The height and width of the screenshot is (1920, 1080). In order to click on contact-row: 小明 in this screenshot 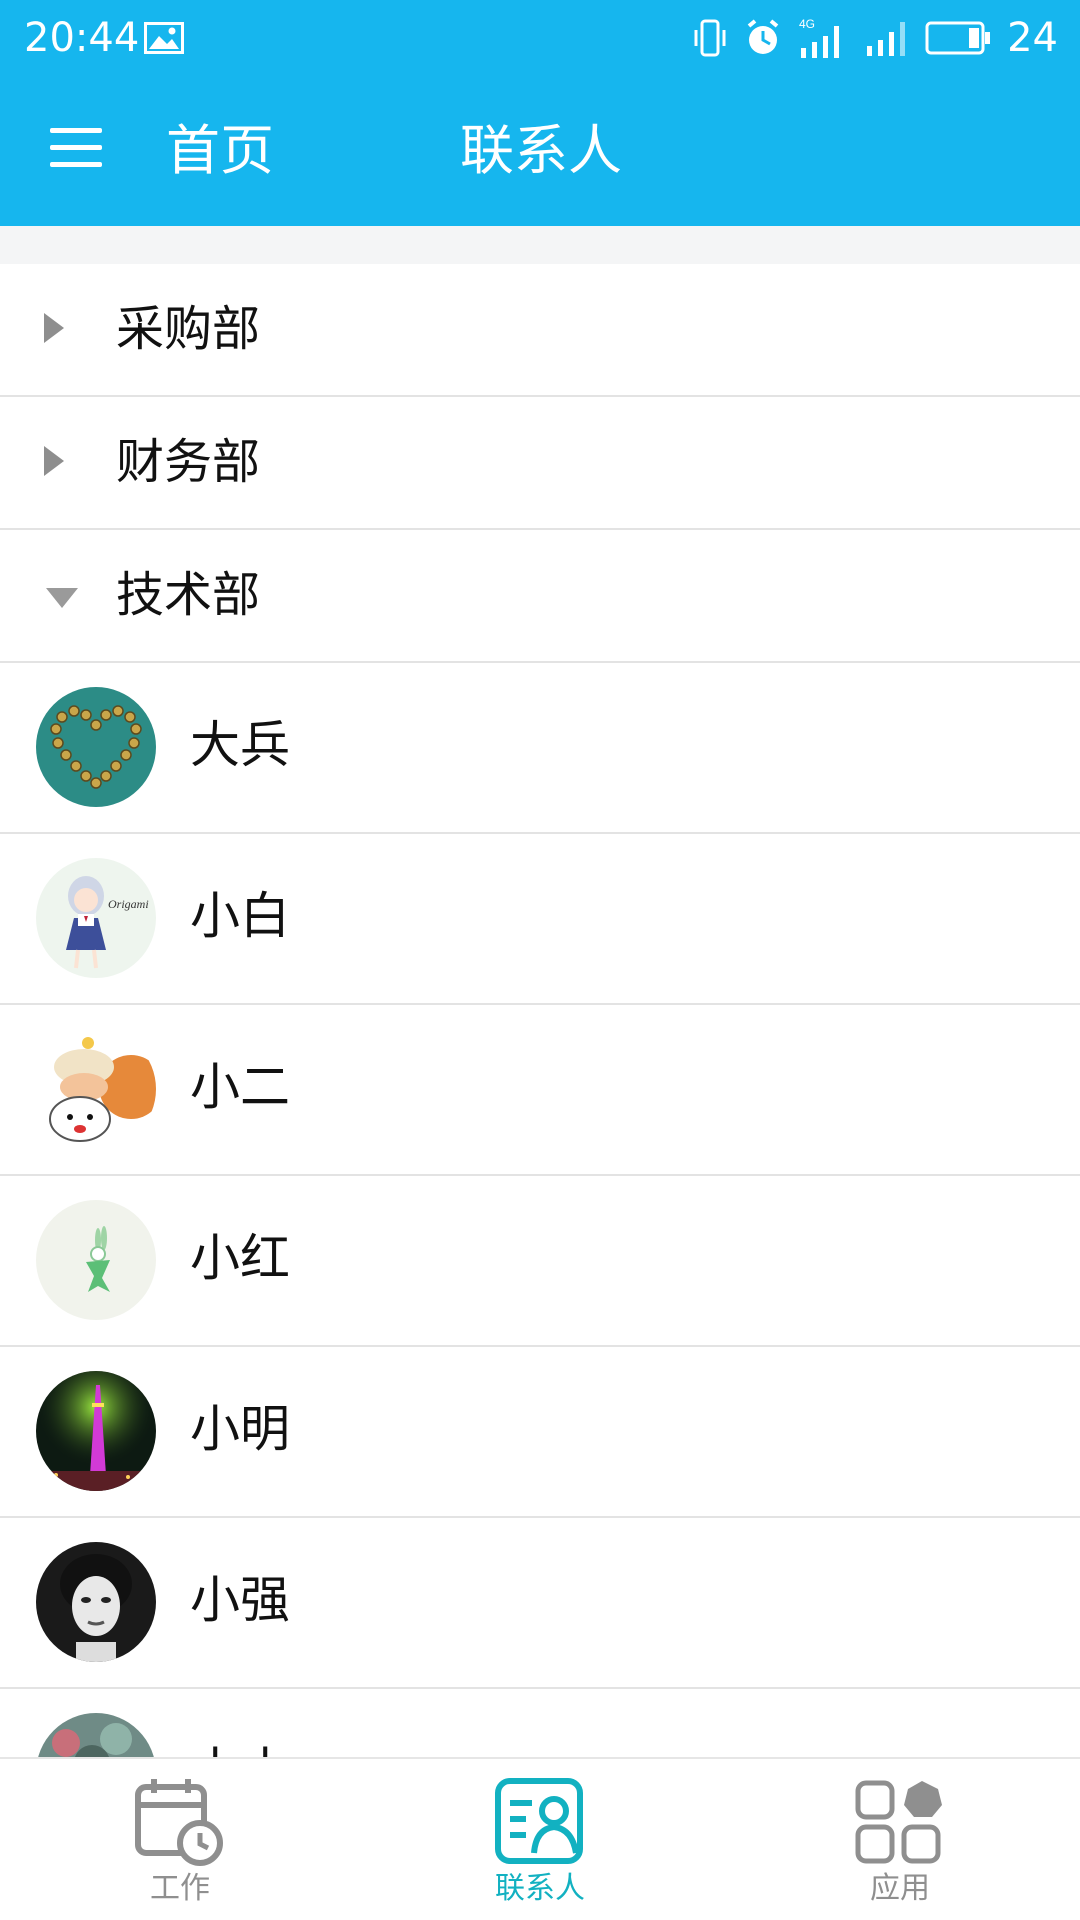, I will do `click(540, 1432)`.